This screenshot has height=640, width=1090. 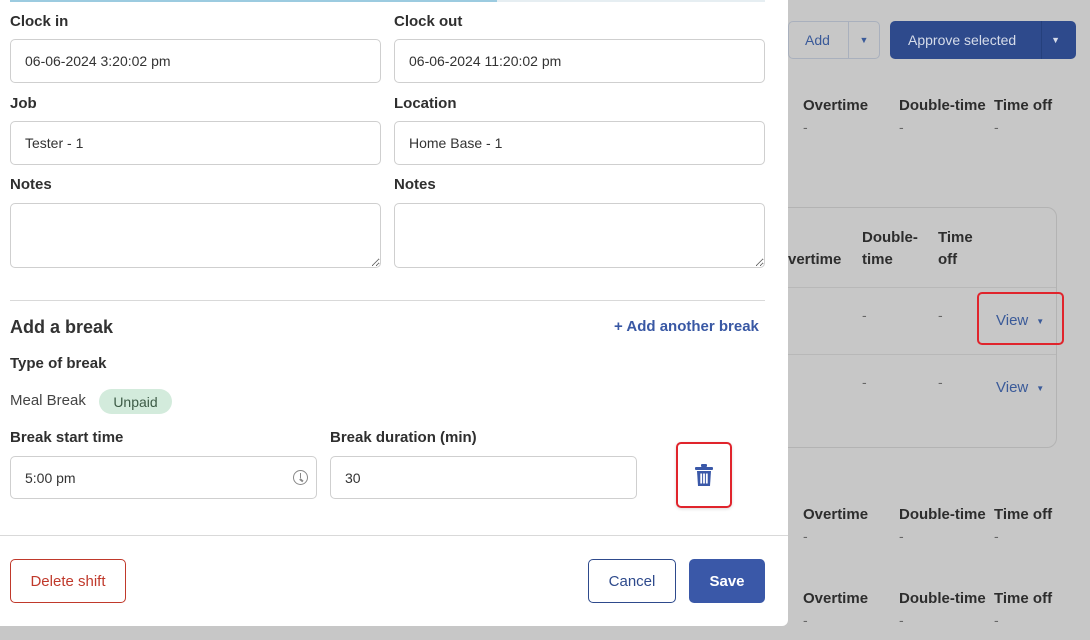 What do you see at coordinates (135, 401) in the screenshot?
I see `unpaid-badge: Unpaid` at bounding box center [135, 401].